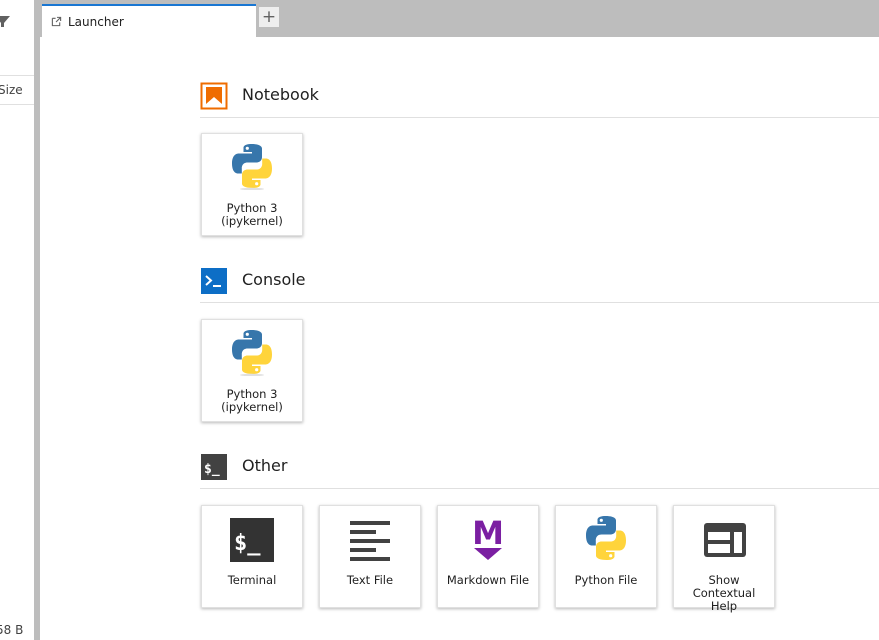 This screenshot has height=640, width=879. Describe the element at coordinates (370, 541) in the screenshot. I see `text-file-icon` at that location.